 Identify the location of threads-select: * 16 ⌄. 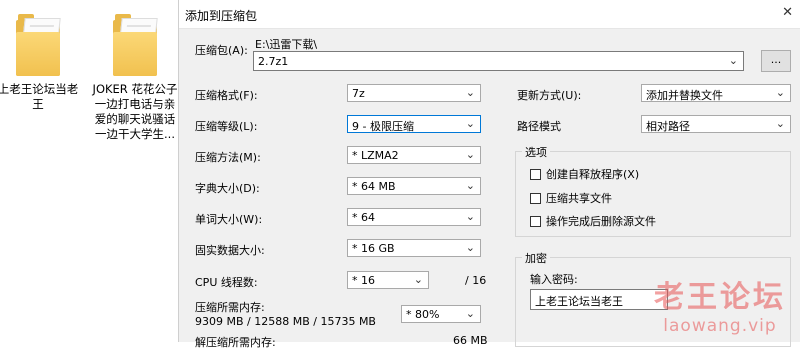
(388, 280).